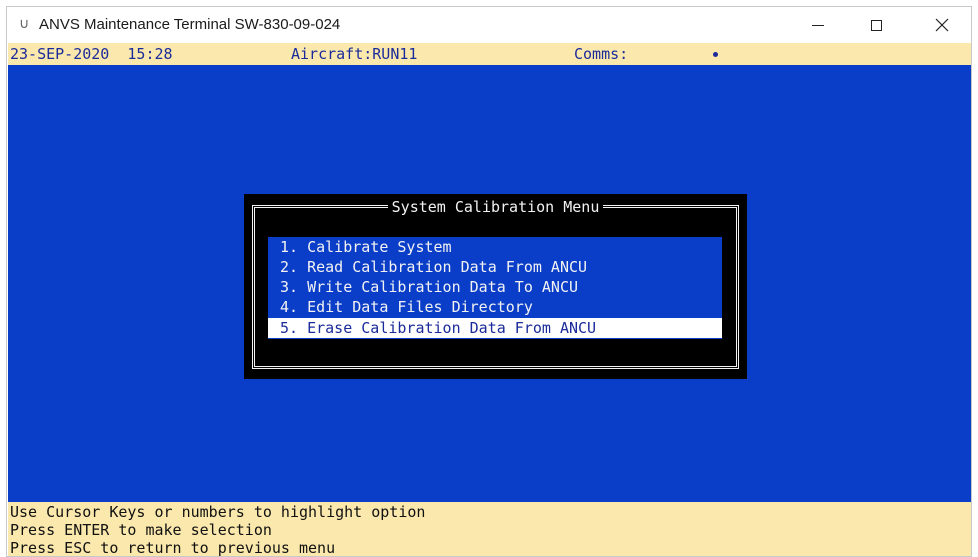 This screenshot has width=978, height=557. What do you see at coordinates (24, 24) in the screenshot?
I see `app-icon: ∪` at bounding box center [24, 24].